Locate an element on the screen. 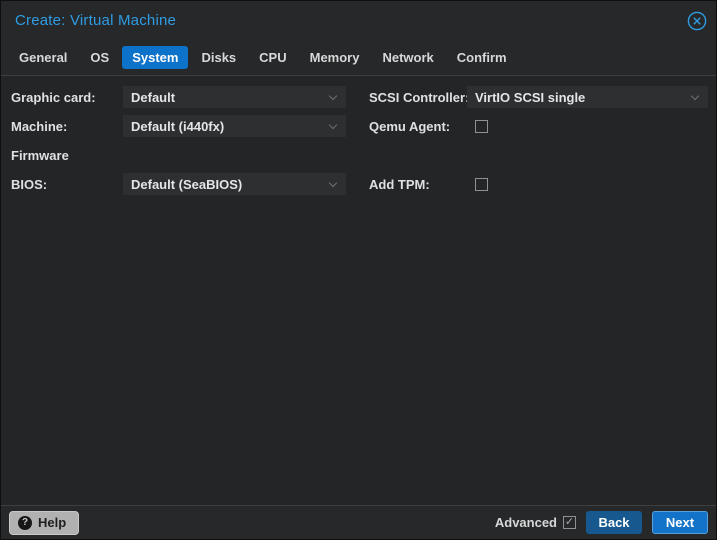 The width and height of the screenshot is (717, 540). footer-actions: Advanced ✓ Back Next is located at coordinates (605, 522).